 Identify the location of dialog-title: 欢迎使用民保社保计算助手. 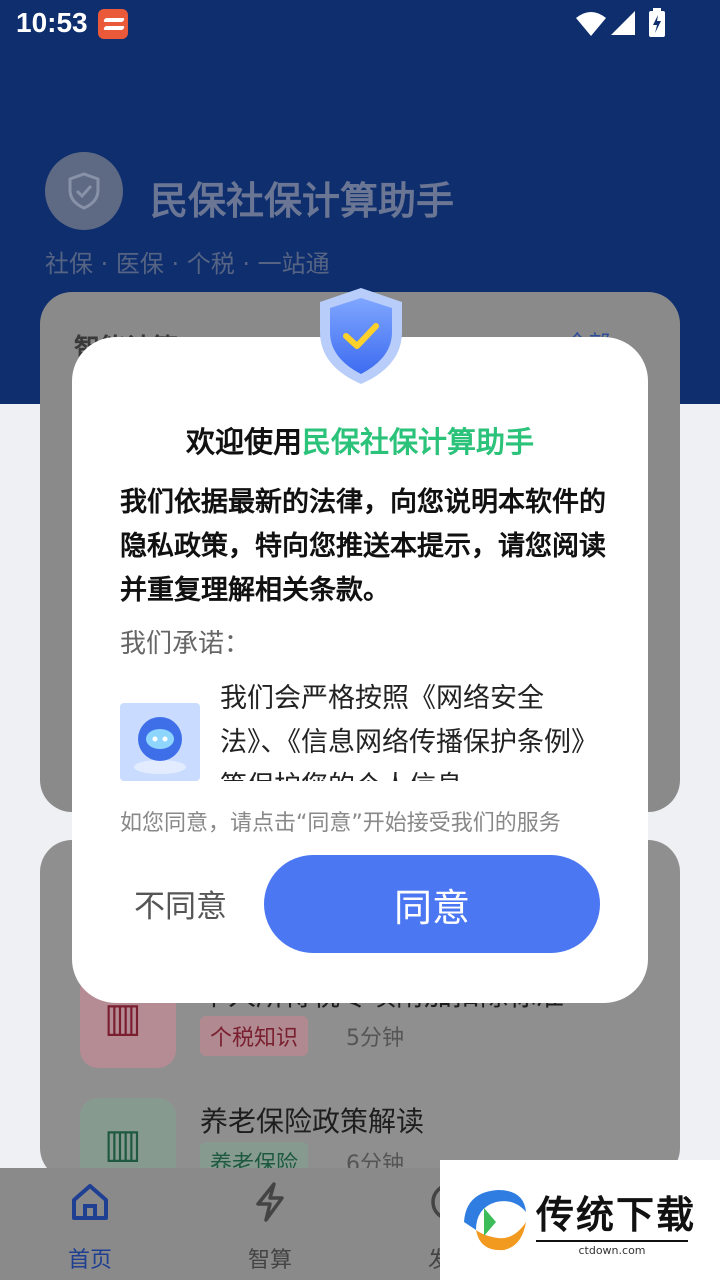
(360, 440).